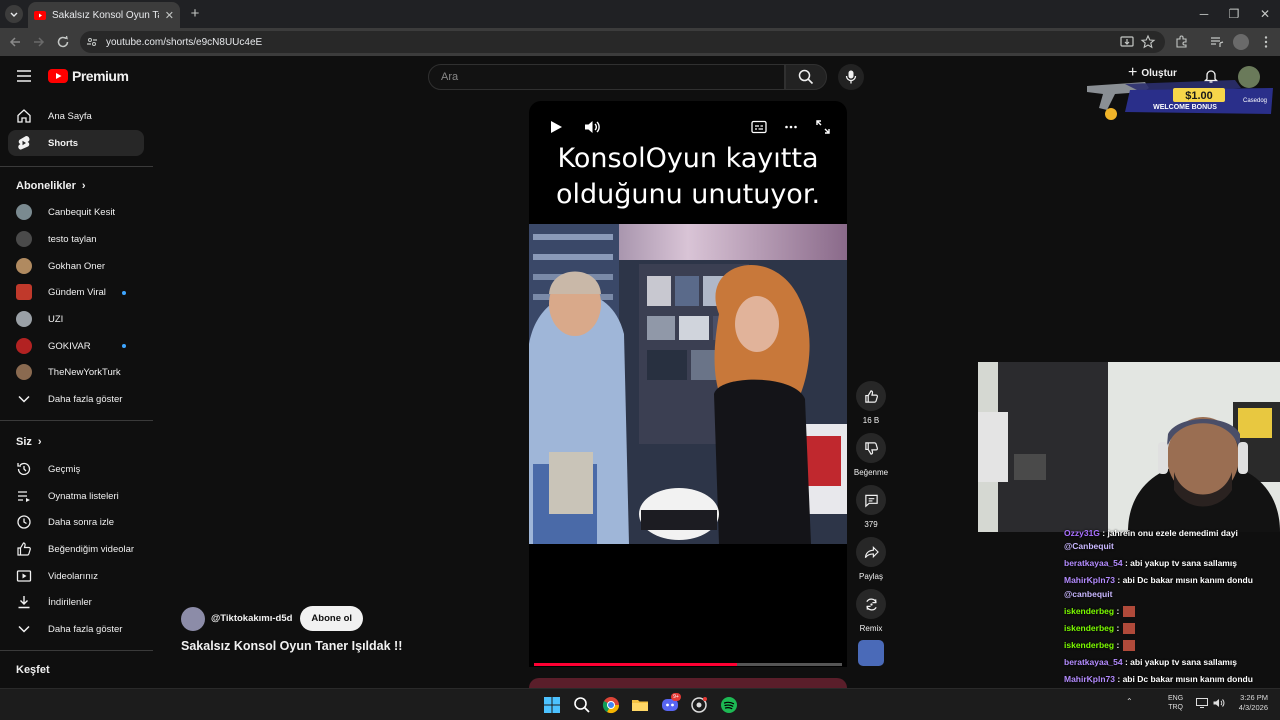 Image resolution: width=1280 pixels, height=720 pixels. I want to click on close-window-button: ✕, so click(1265, 14).